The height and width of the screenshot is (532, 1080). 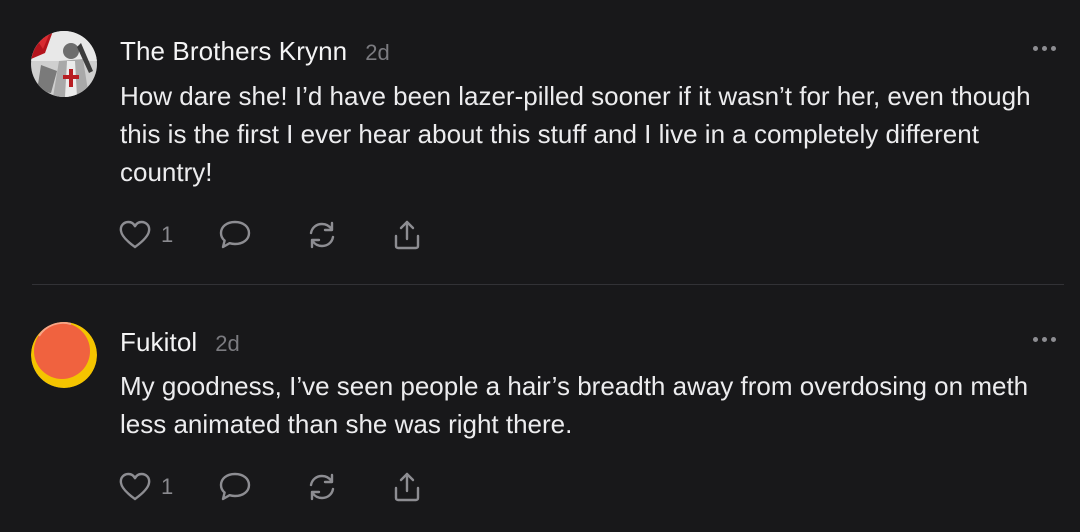 What do you see at coordinates (233, 51) in the screenshot?
I see `author-name: The Brothers Krynn` at bounding box center [233, 51].